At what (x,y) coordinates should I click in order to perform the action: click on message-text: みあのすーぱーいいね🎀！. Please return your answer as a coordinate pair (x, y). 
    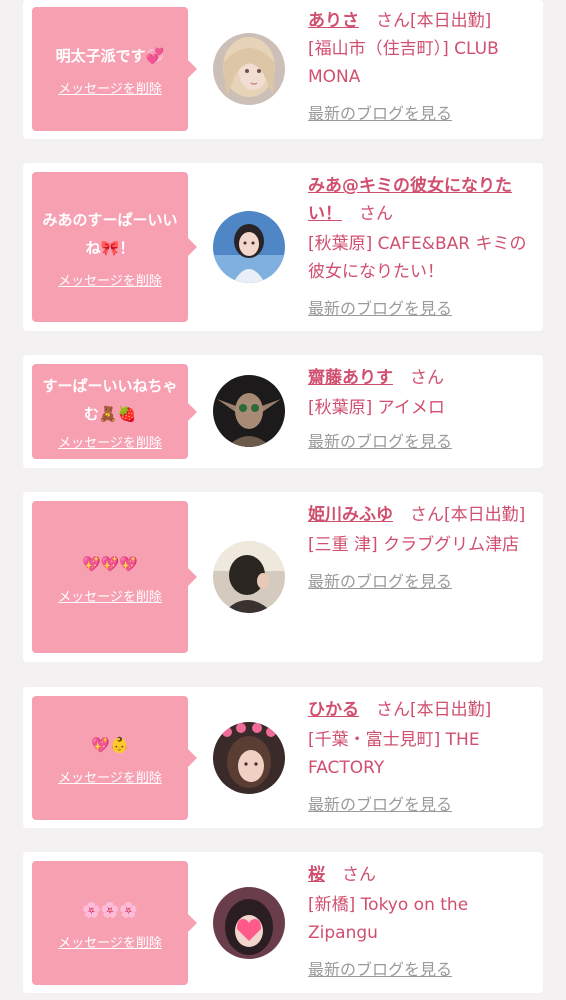
    Looking at the image, I should click on (110, 233).